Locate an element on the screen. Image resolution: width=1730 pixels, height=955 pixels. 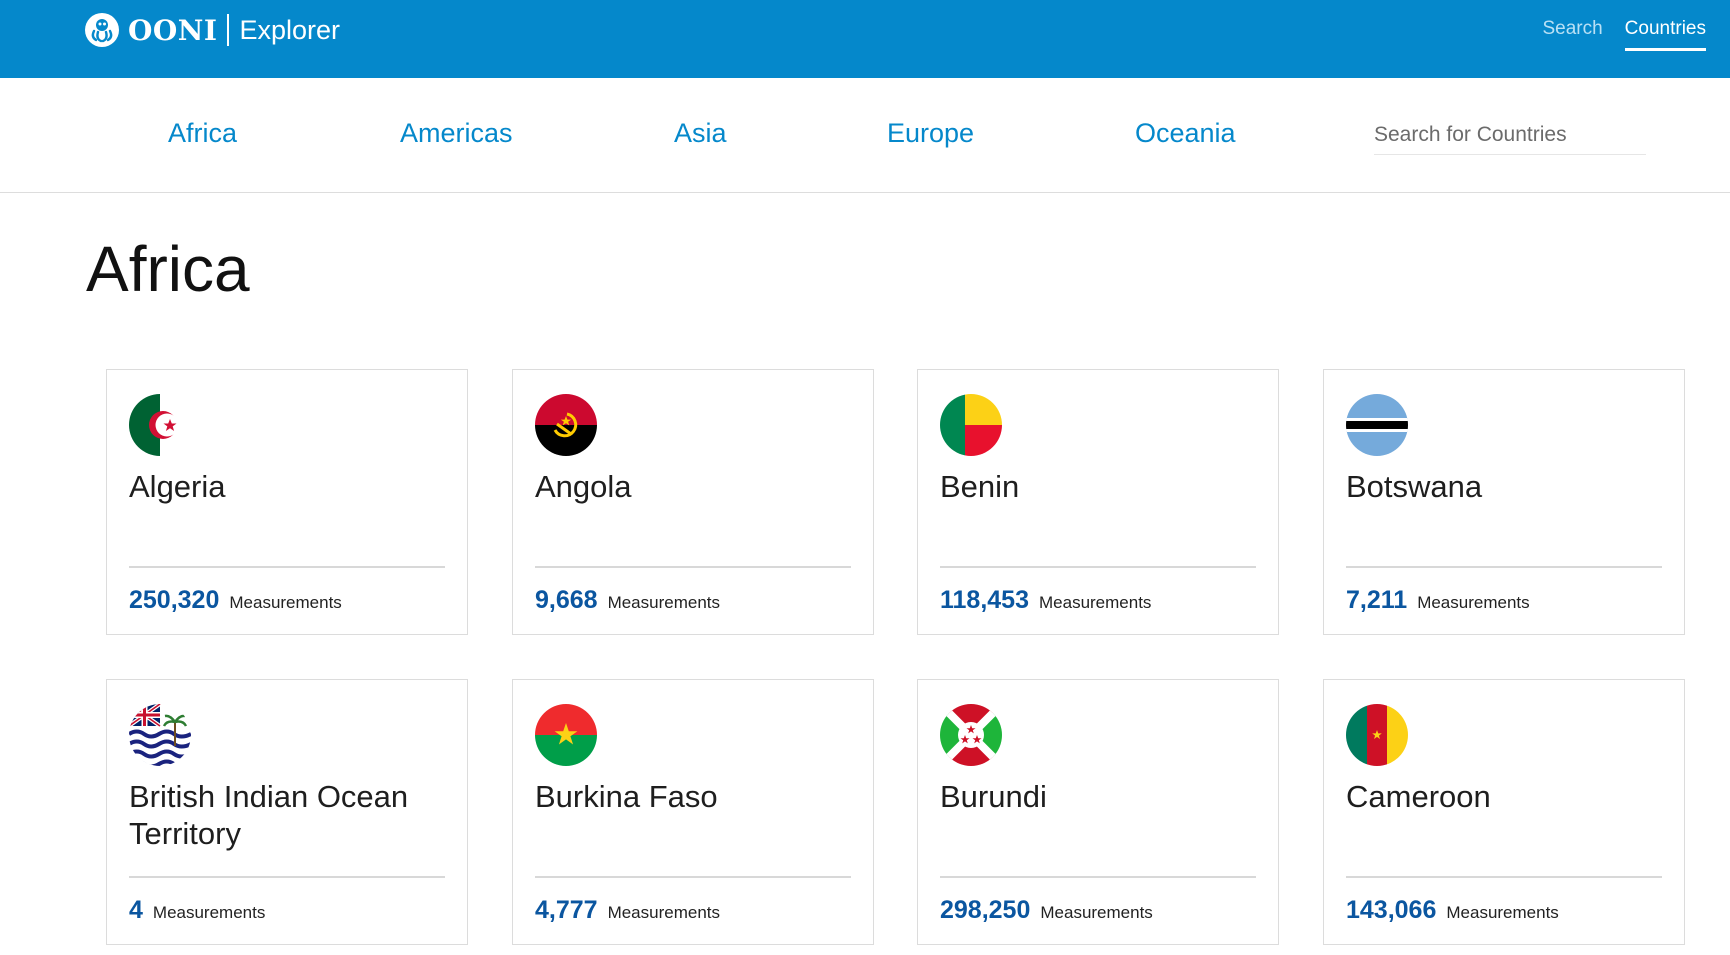
measurement-count: 298,250 is located at coordinates (985, 910).